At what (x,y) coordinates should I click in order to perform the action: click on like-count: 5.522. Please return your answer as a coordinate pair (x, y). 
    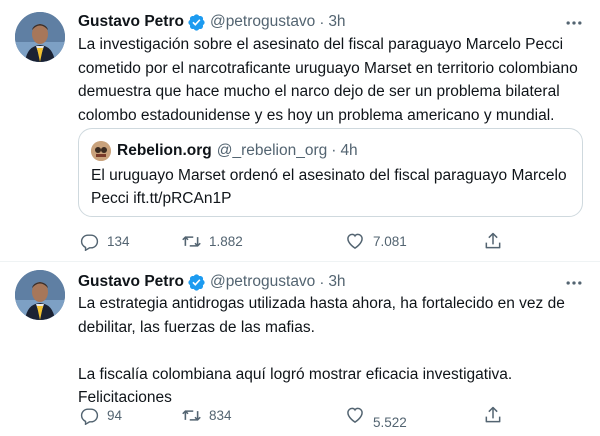
    Looking at the image, I should click on (390, 422).